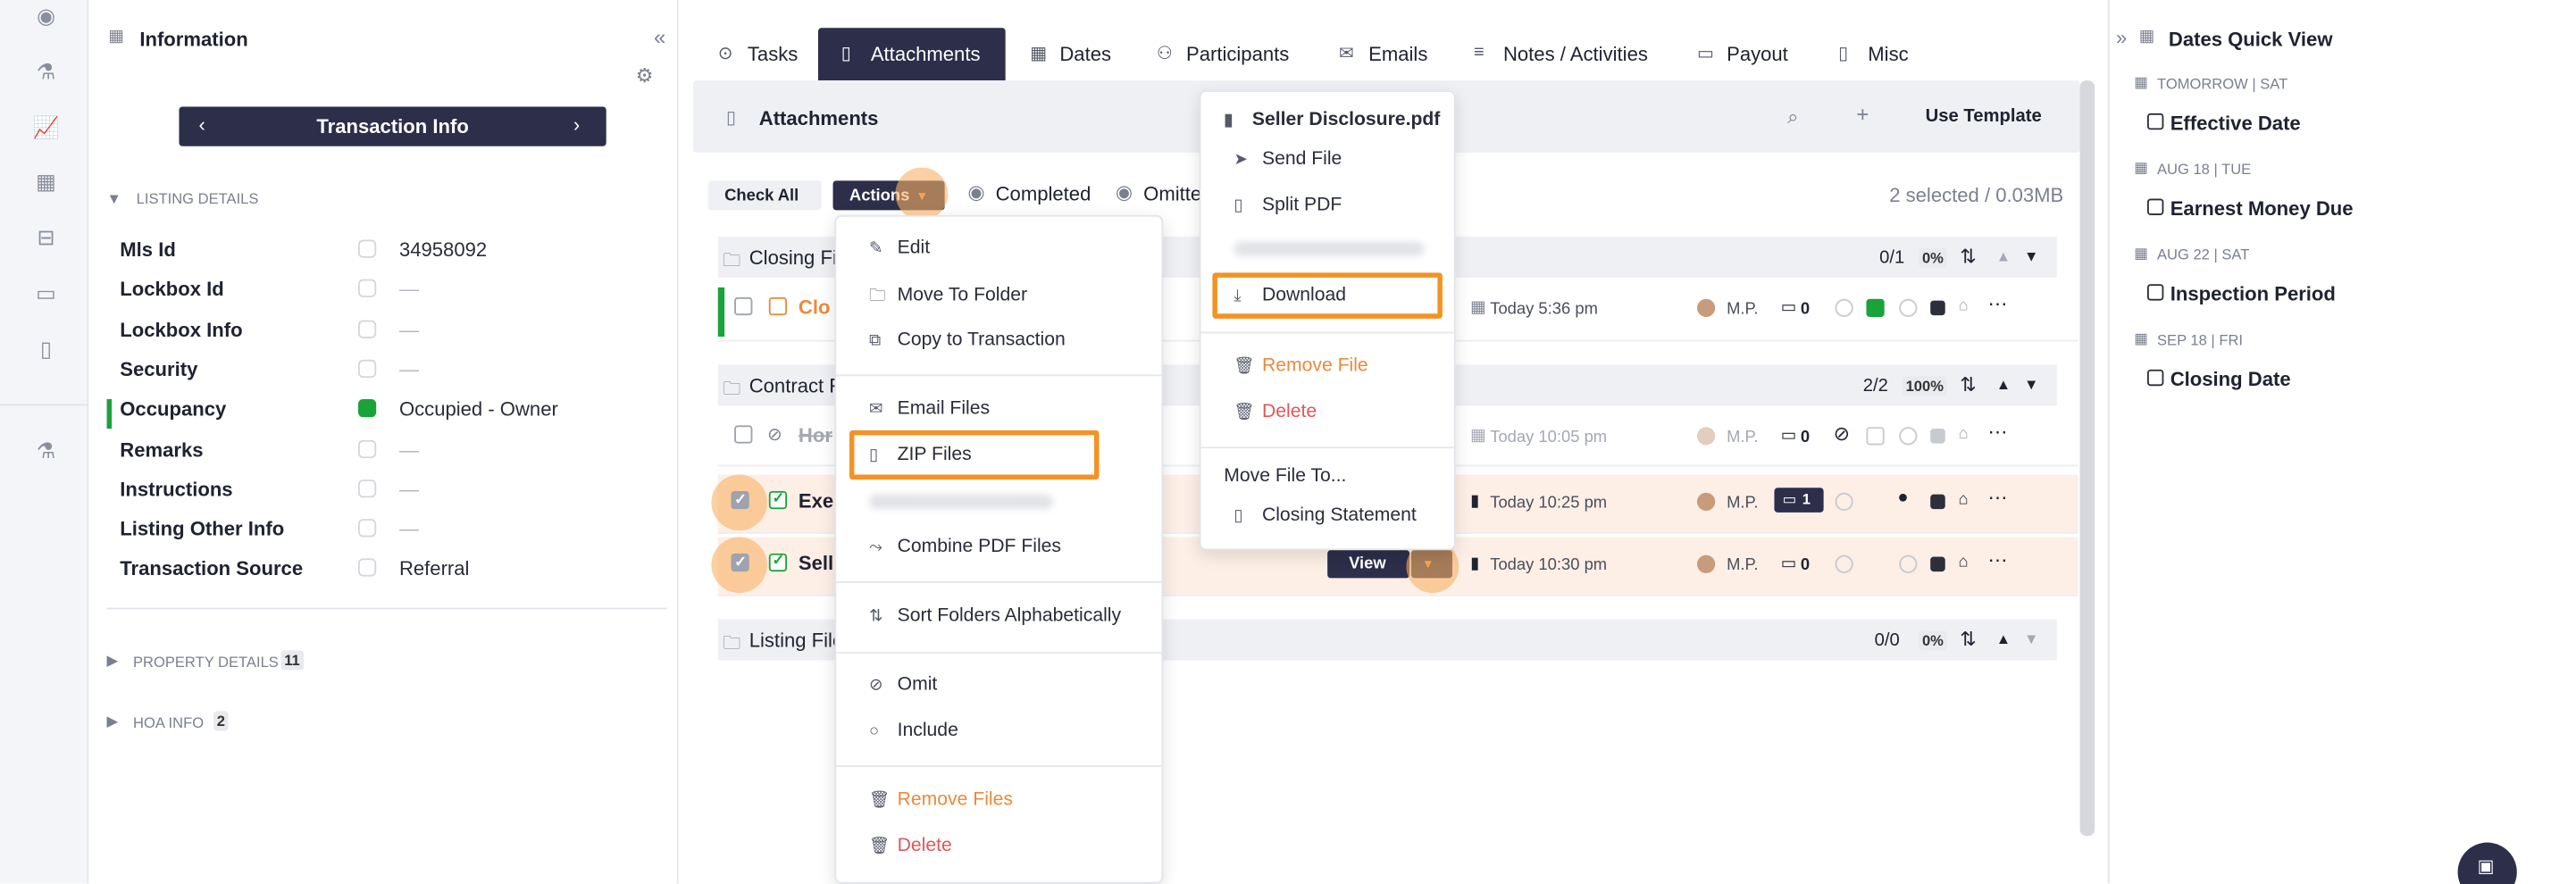  I want to click on menu-folder-closing-statement: ▯ Closing Statement, so click(1325, 516).